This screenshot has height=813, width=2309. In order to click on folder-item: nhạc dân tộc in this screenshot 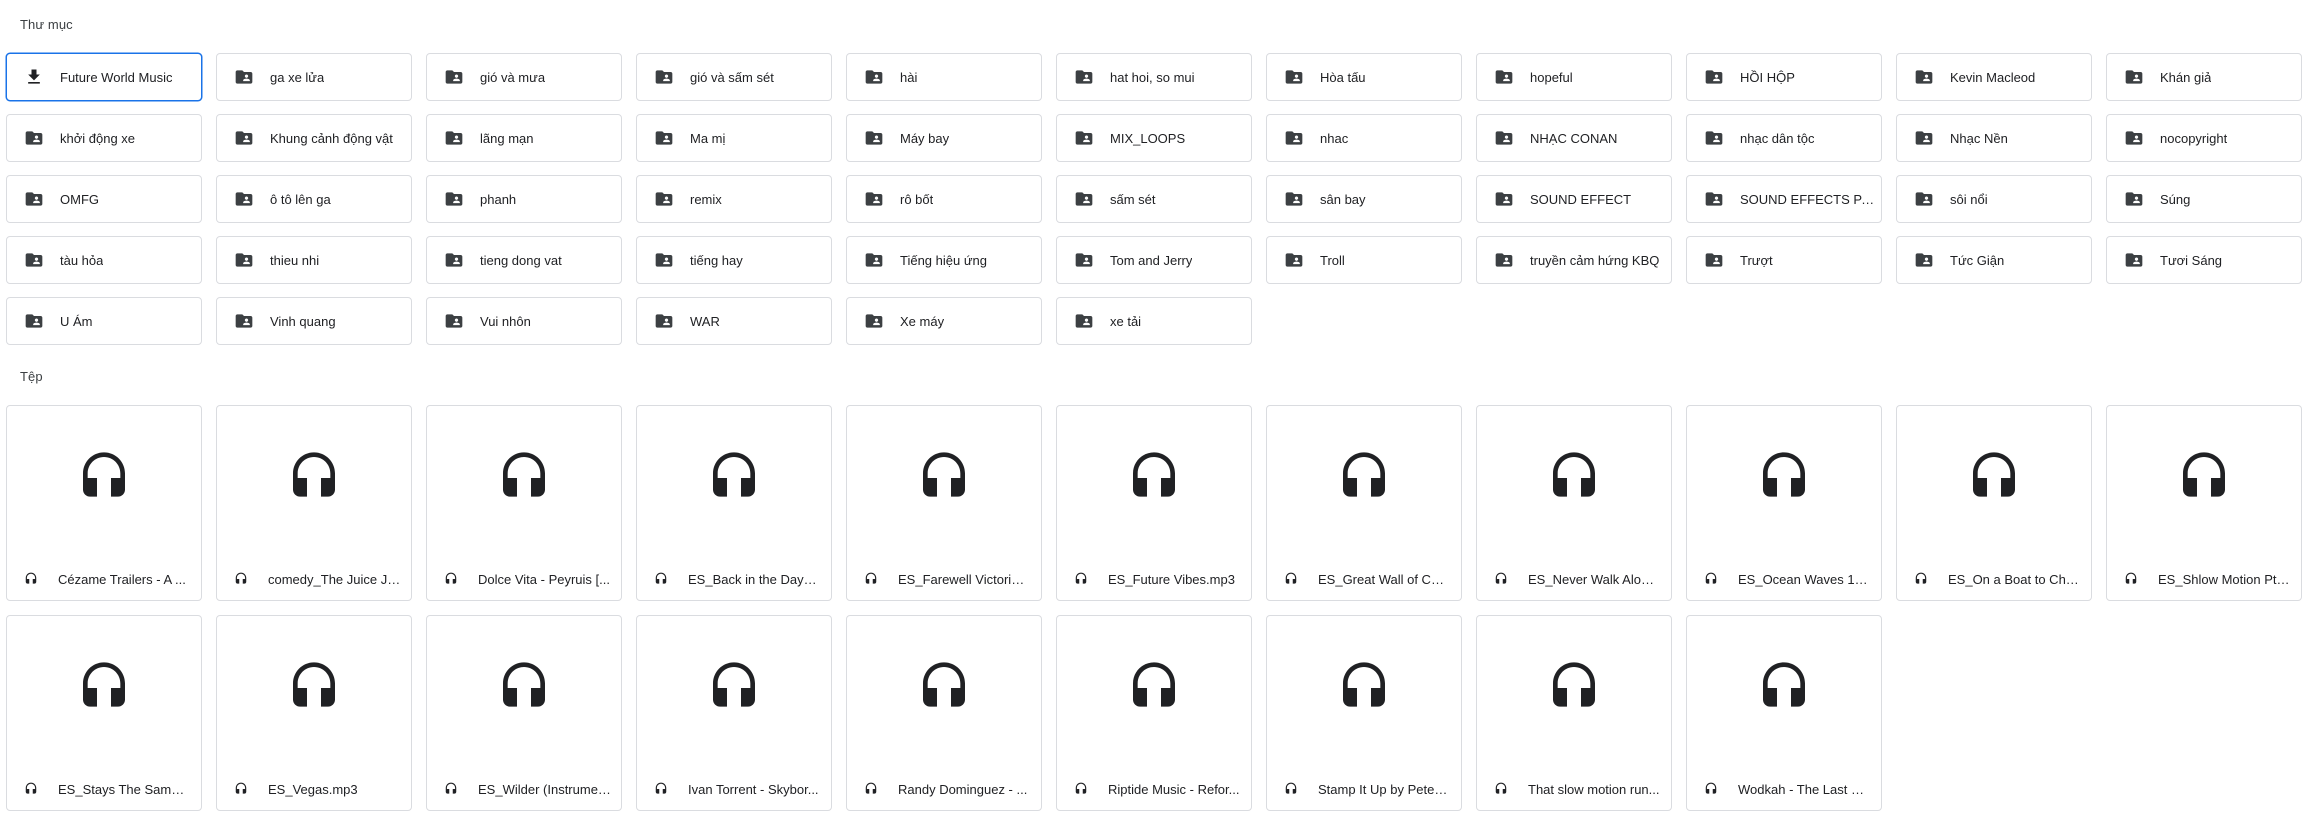, I will do `click(1784, 138)`.